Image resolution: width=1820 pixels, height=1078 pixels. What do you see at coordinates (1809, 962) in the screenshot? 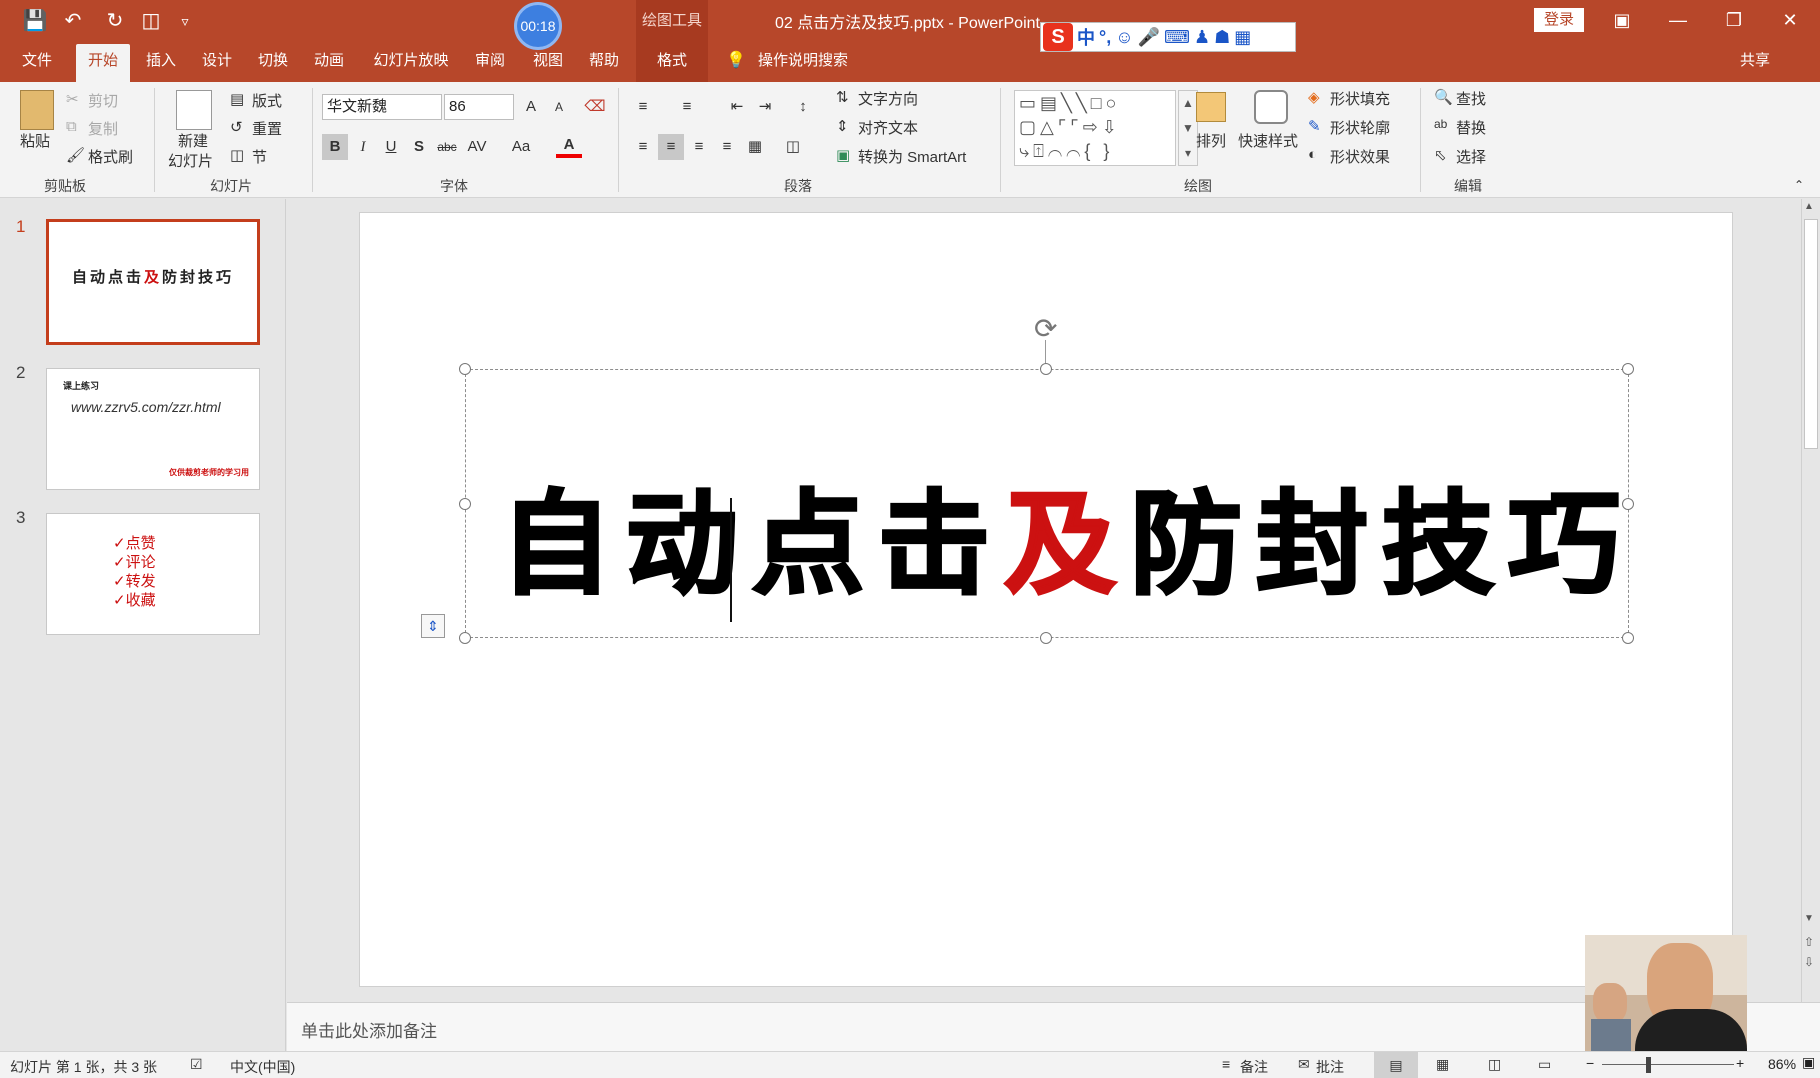
I see `next-slide-icon: ⇩` at bounding box center [1809, 962].